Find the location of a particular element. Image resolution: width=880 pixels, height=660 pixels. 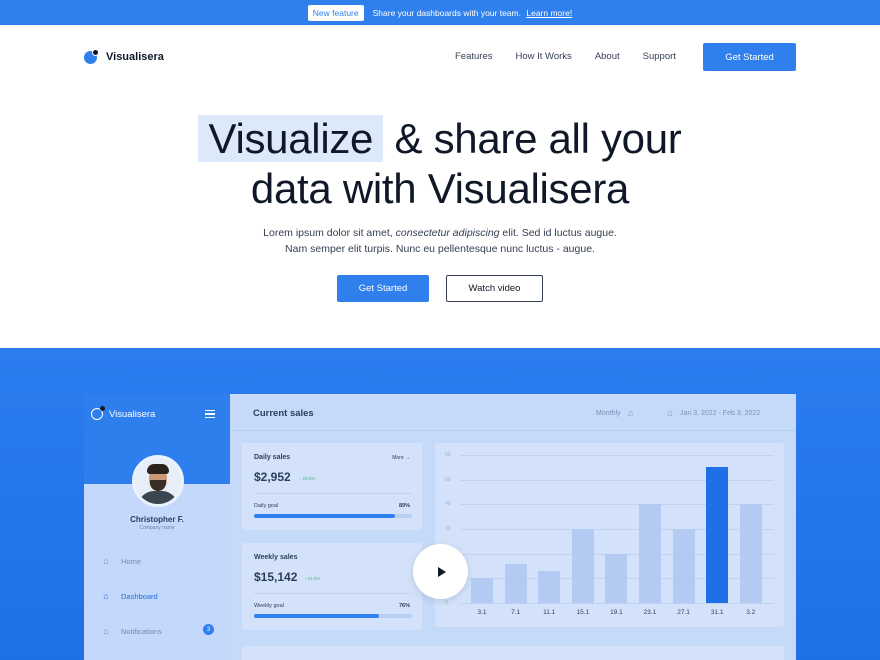

weekly-goal-label: Weekly goal is located at coordinates (269, 606).